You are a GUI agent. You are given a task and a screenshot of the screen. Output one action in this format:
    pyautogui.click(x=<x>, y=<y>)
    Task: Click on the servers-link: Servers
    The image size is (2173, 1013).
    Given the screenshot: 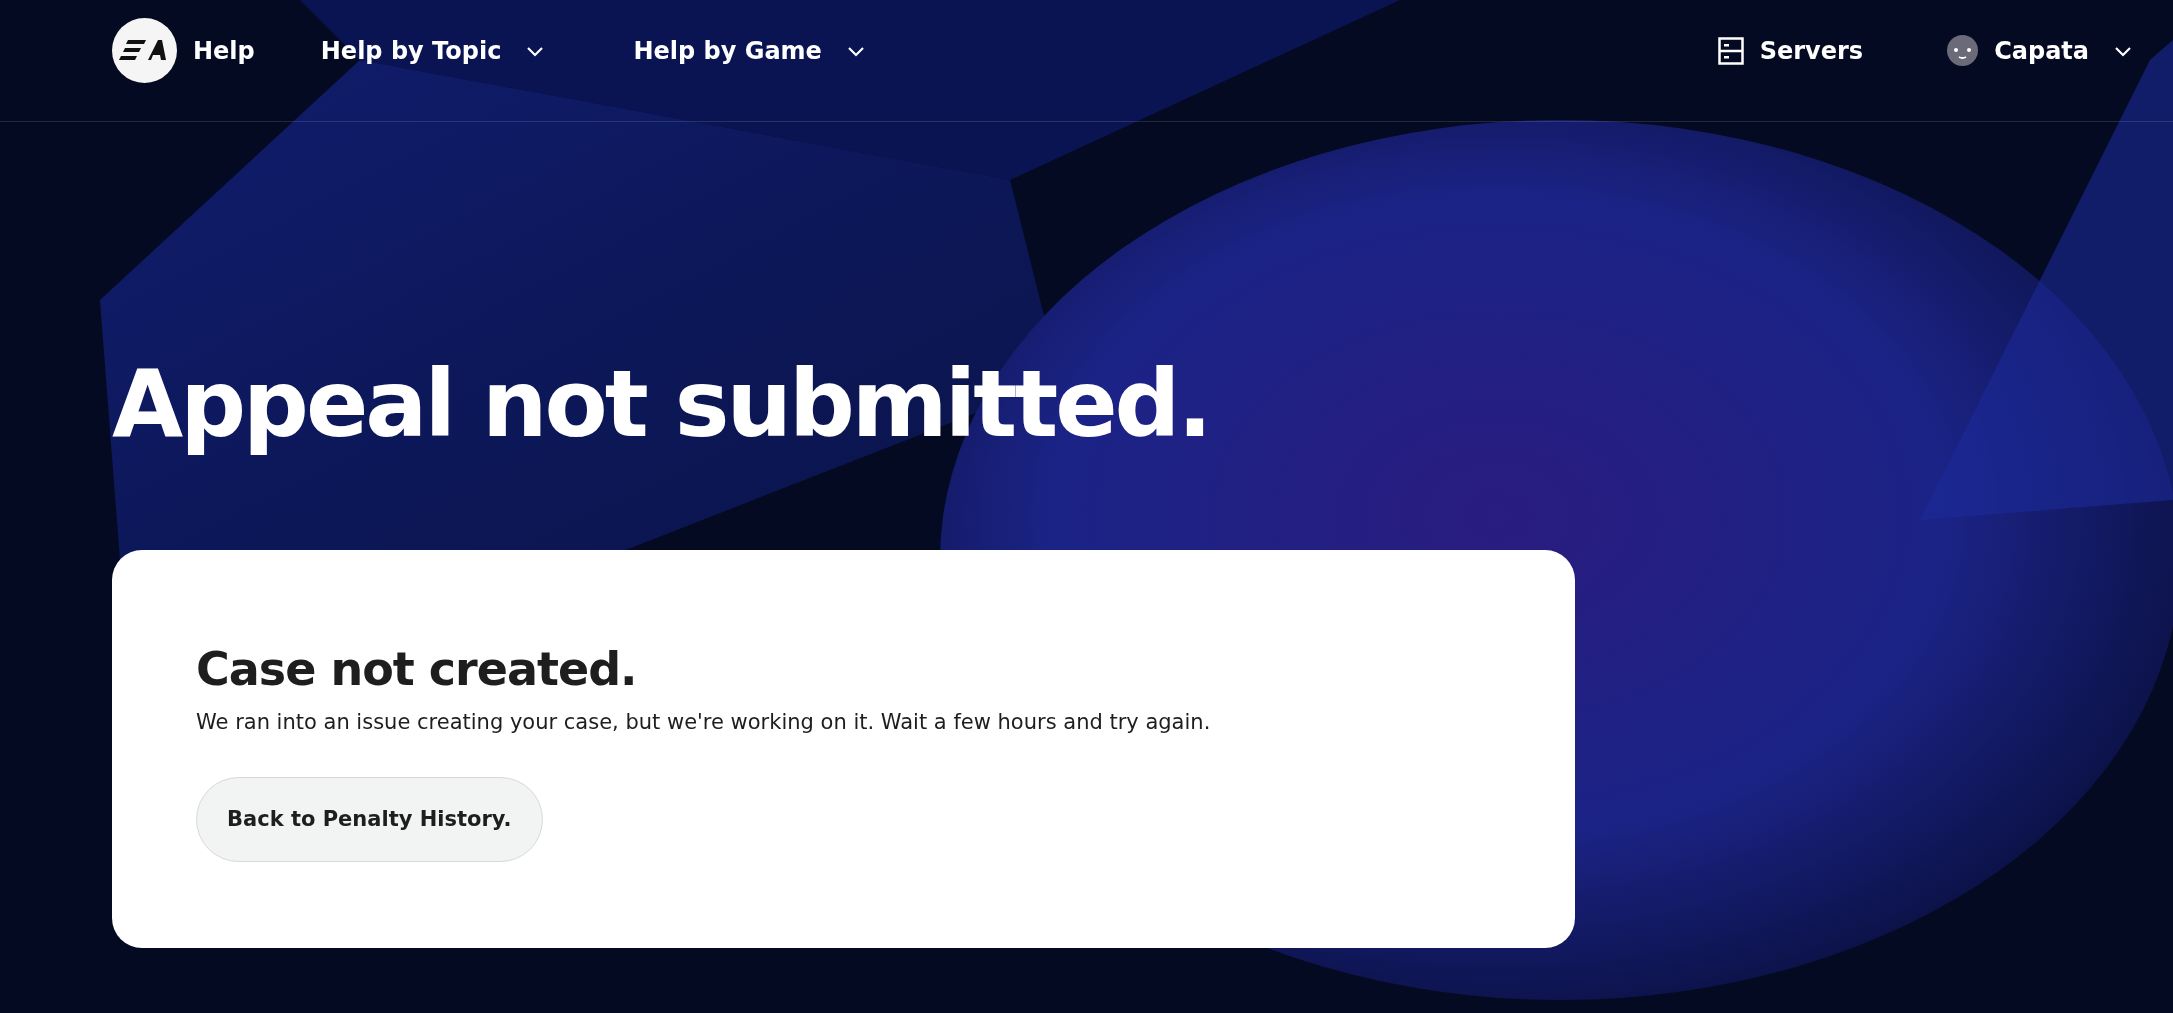 What is the action you would take?
    pyautogui.click(x=1811, y=50)
    